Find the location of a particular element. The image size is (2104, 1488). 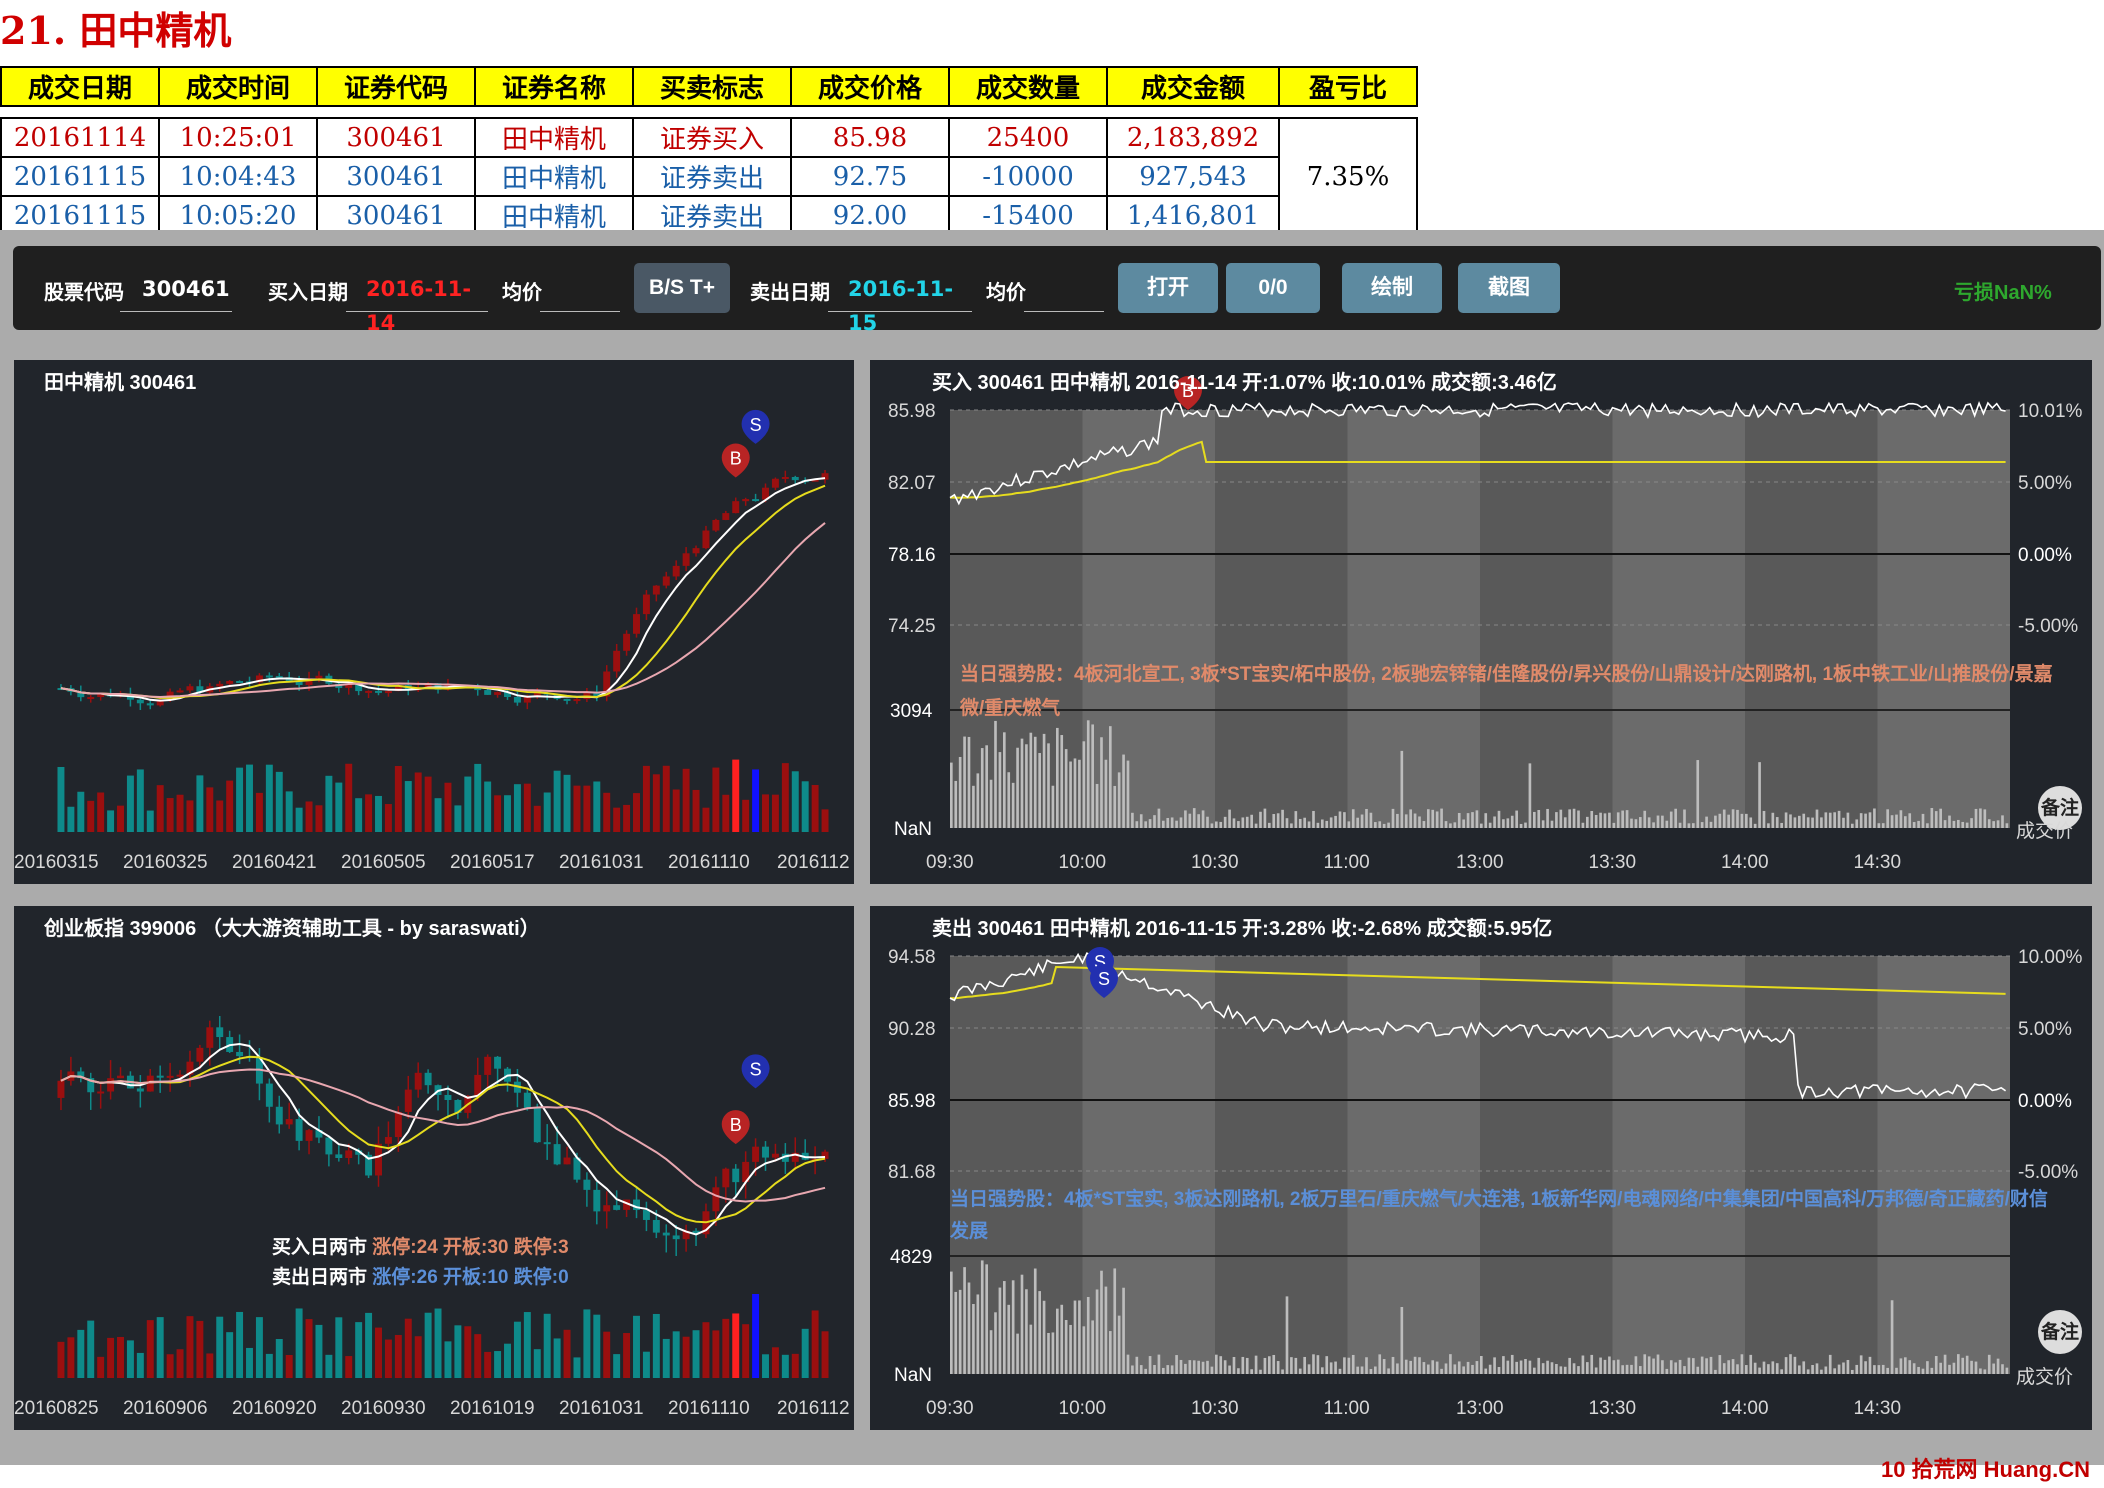

note-button: 备注 is located at coordinates (2060, 1332).